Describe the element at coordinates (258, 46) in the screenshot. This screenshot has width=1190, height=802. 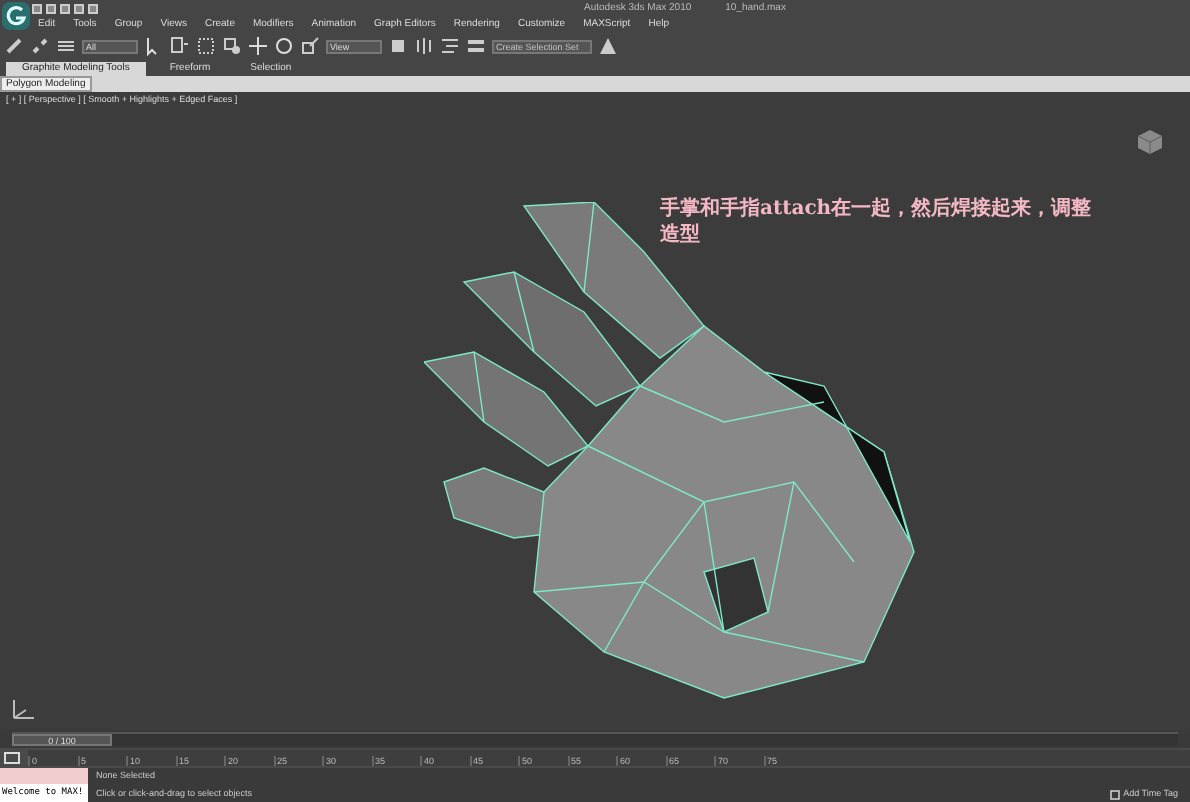
I see `move-icon` at that location.